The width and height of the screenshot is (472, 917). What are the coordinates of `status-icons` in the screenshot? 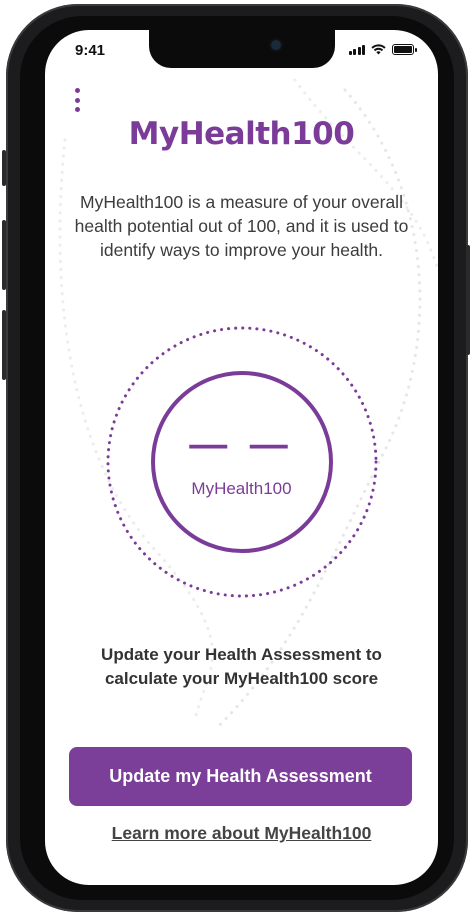 It's located at (382, 49).